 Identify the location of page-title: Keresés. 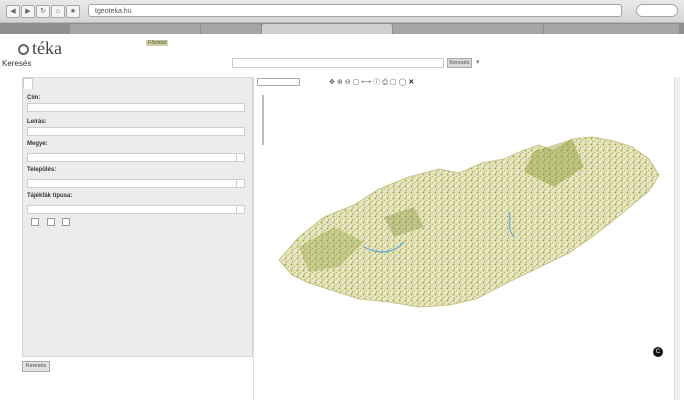
(17, 63).